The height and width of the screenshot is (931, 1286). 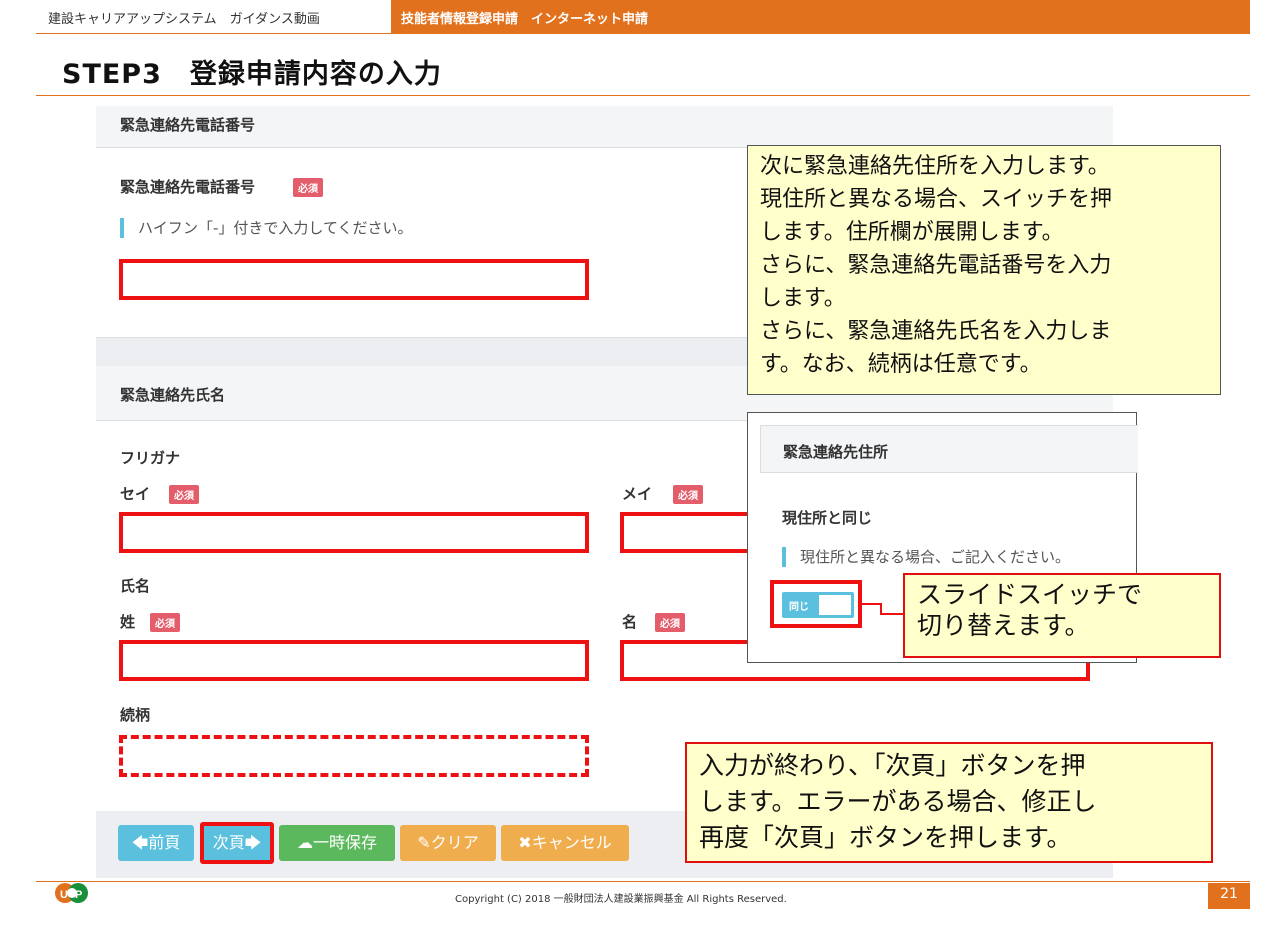 I want to click on sei-kanji-input, so click(x=354, y=660).